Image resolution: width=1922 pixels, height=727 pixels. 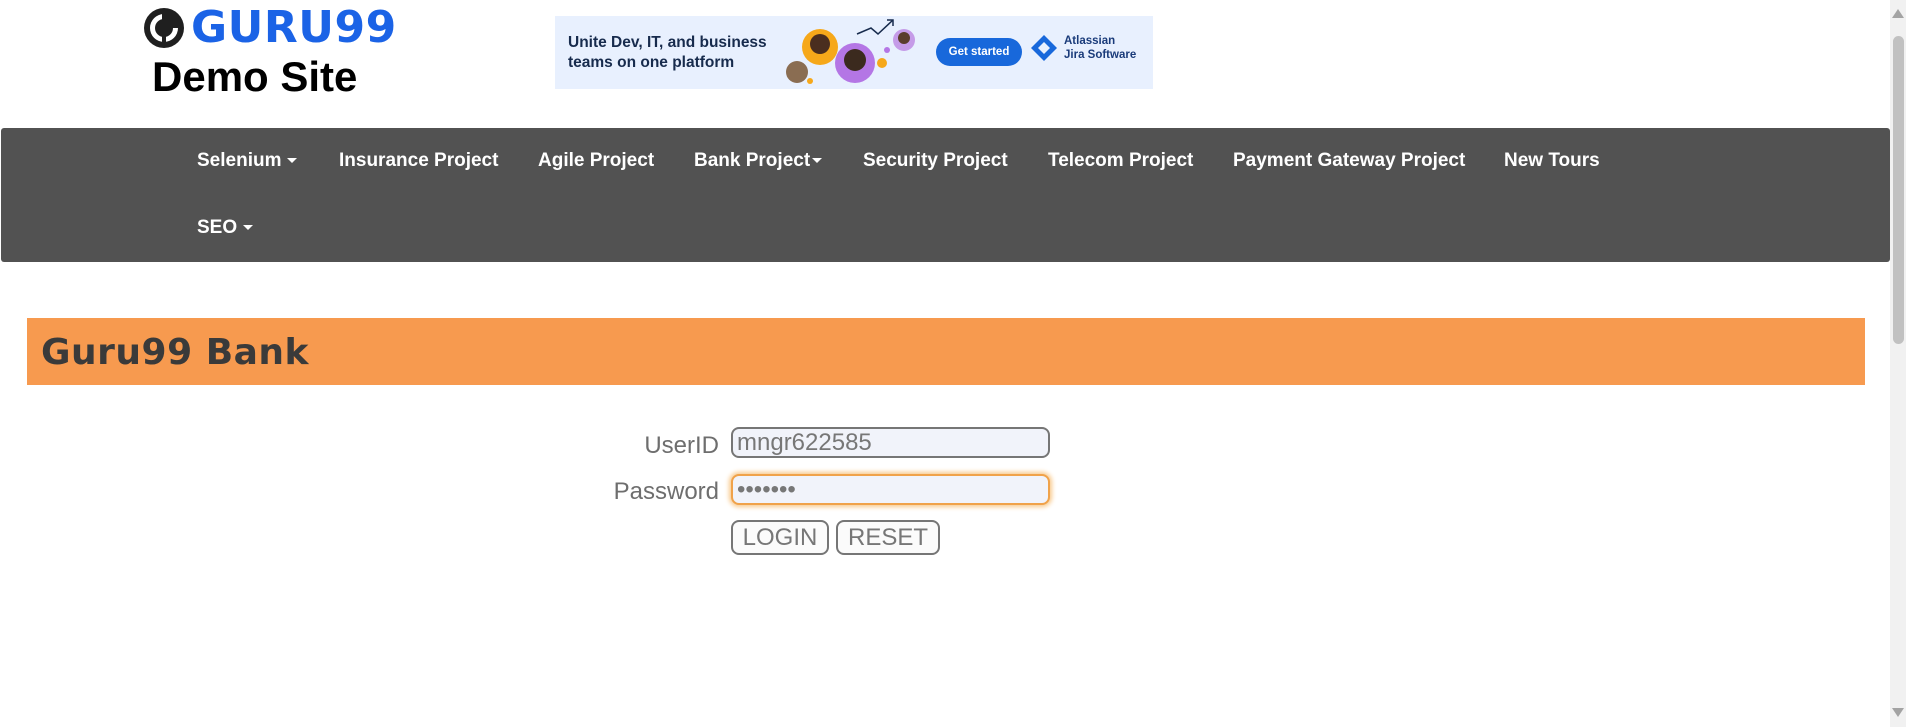 I want to click on userid-label: UserID, so click(x=681, y=445).